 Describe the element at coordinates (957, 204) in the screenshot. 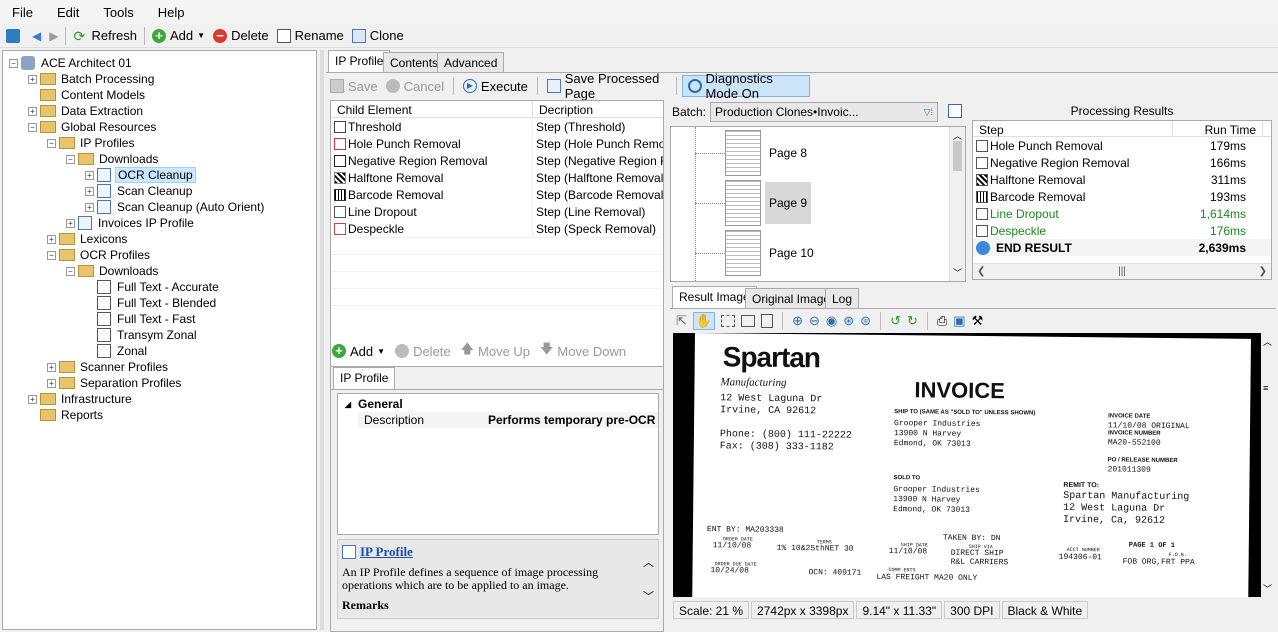

I see `vertical-scrollbar: ︿ ﹀` at that location.